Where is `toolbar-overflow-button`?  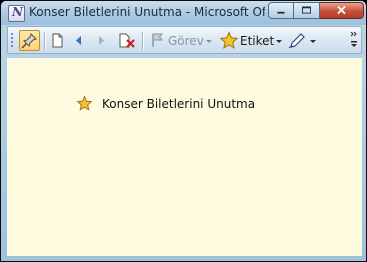
toolbar-overflow-button is located at coordinates (354, 40).